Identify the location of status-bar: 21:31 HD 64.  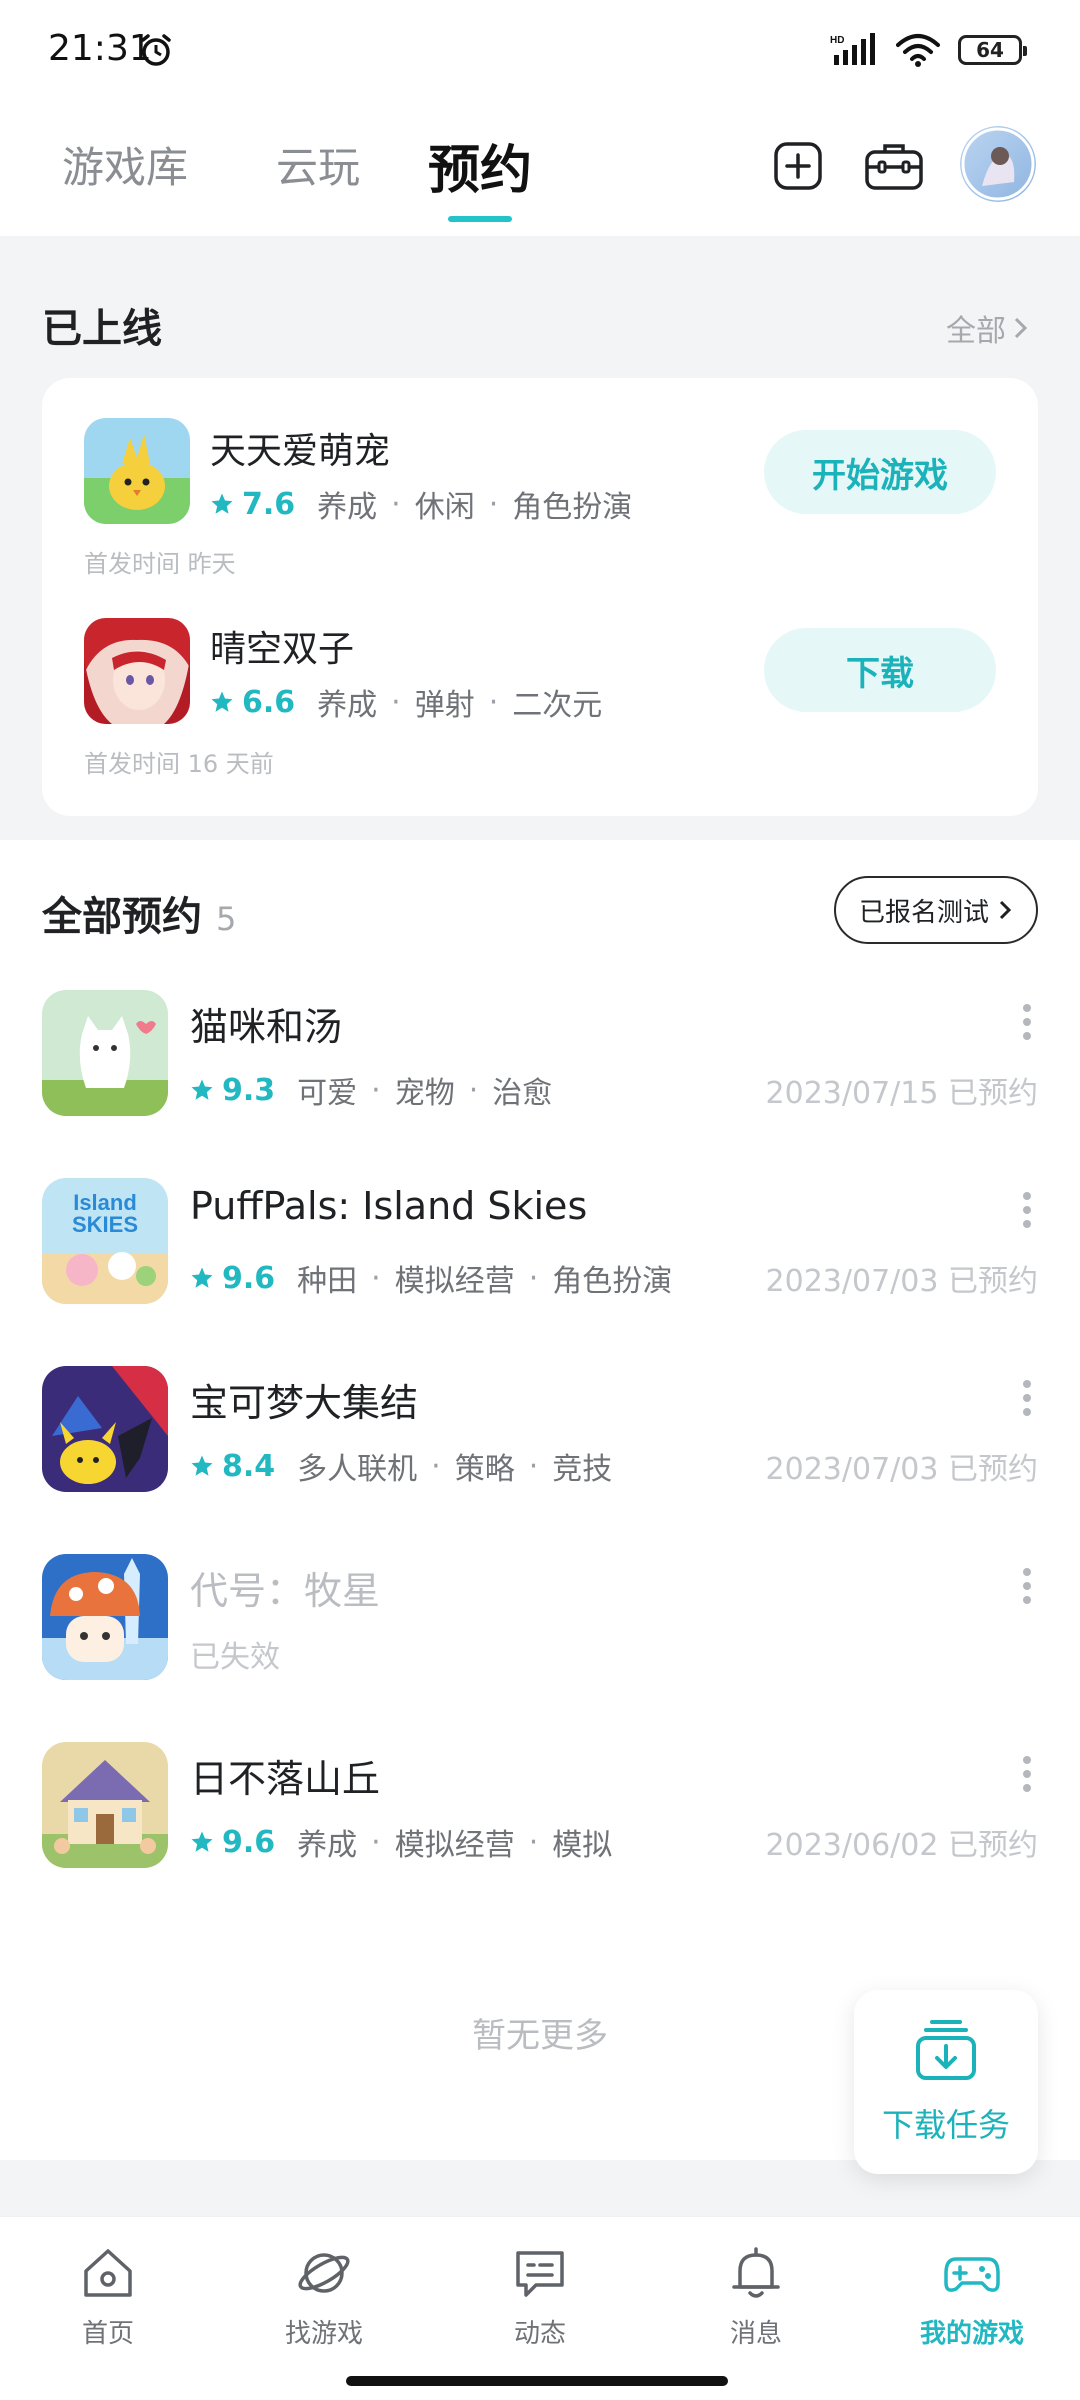
(540, 50).